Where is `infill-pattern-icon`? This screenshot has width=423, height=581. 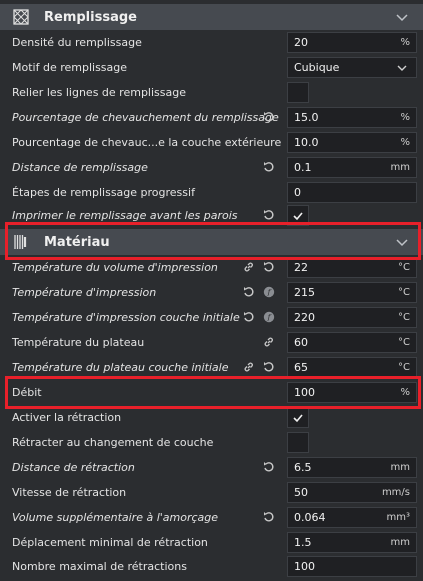
infill-pattern-icon is located at coordinates (21, 17).